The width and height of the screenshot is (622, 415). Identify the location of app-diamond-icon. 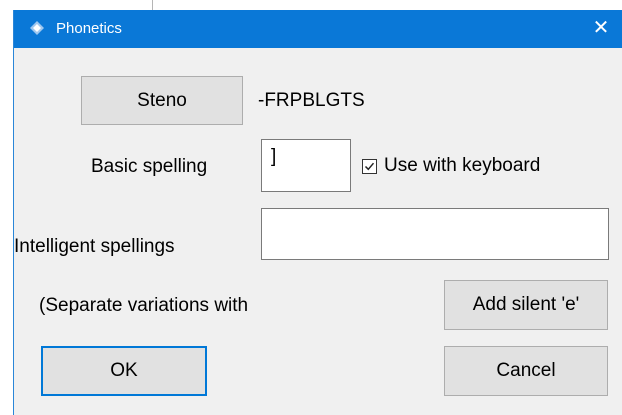
(37, 28).